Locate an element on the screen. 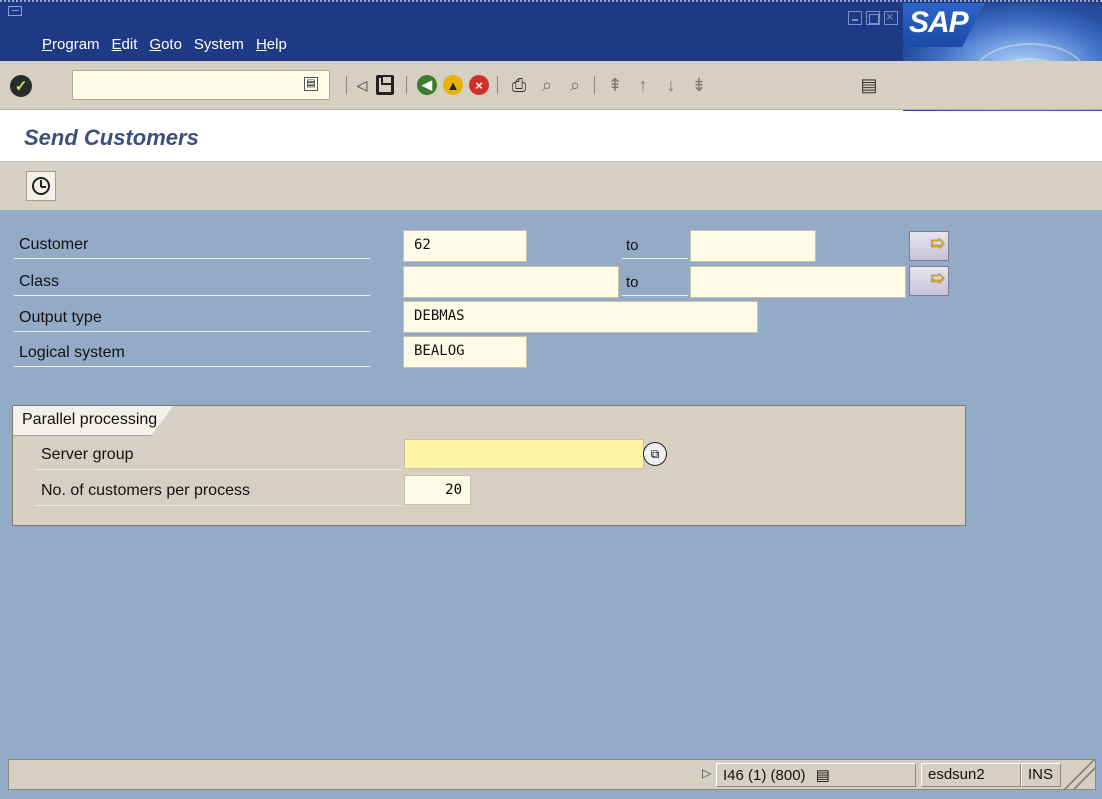  customer-from-field: 62 is located at coordinates (465, 246).